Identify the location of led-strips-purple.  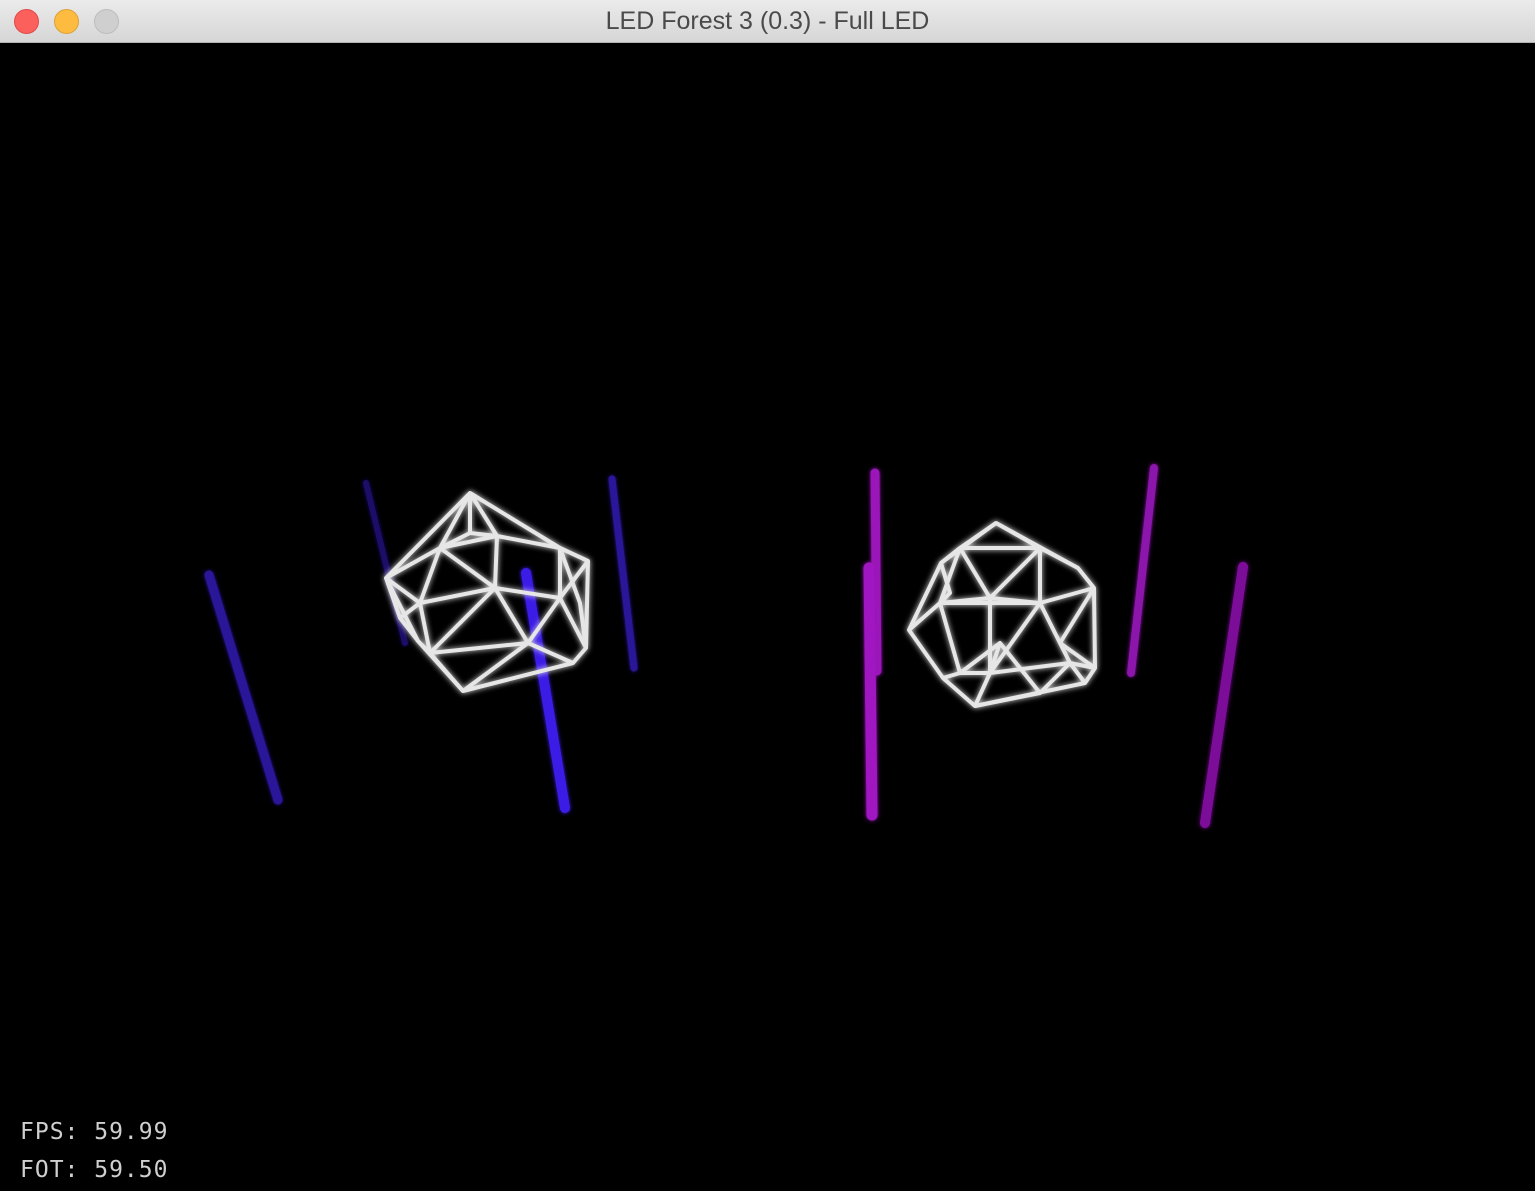
(1055, 646).